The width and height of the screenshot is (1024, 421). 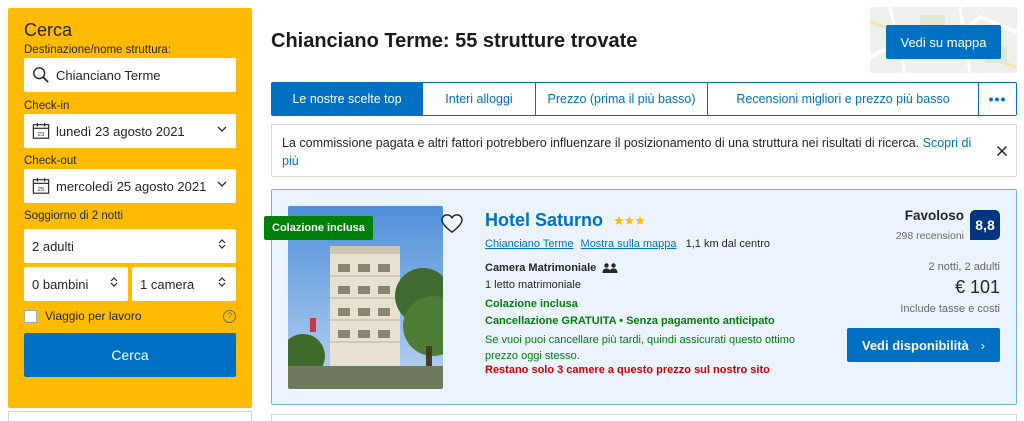 I want to click on checkout-field: 25 mercoledì 25 agosto 2021, so click(x=130, y=186).